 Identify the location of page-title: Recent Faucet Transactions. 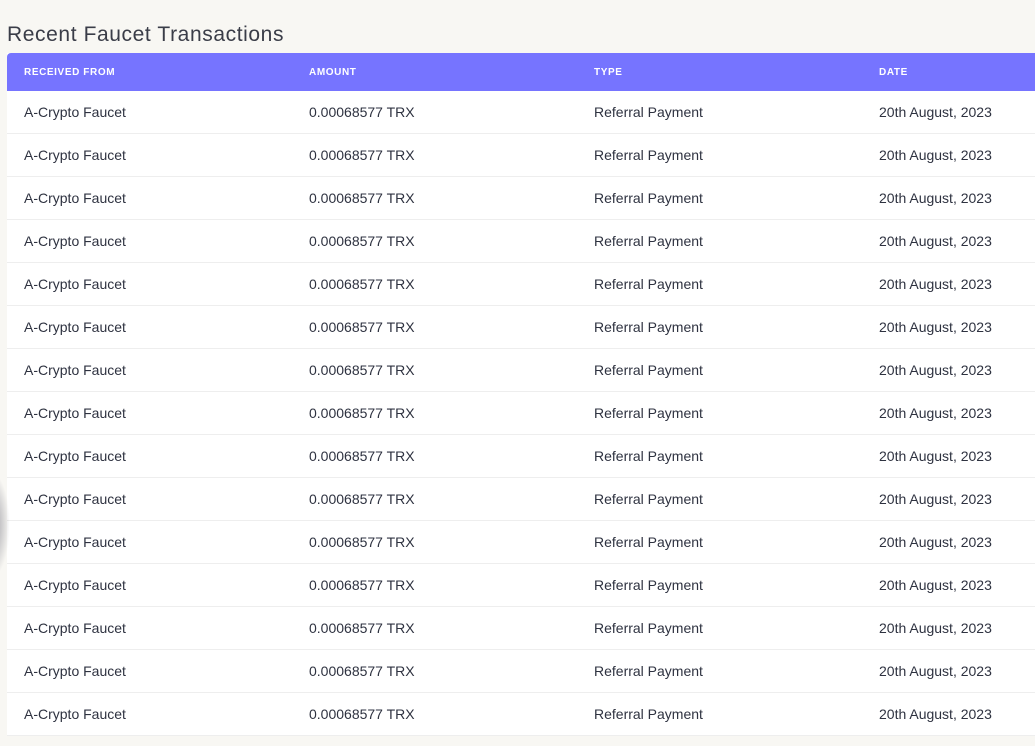
(146, 35).